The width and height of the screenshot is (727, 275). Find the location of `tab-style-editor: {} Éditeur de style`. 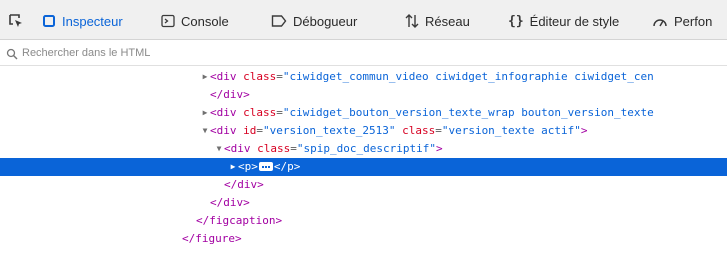

tab-style-editor: {} Éditeur de style is located at coordinates (563, 21).